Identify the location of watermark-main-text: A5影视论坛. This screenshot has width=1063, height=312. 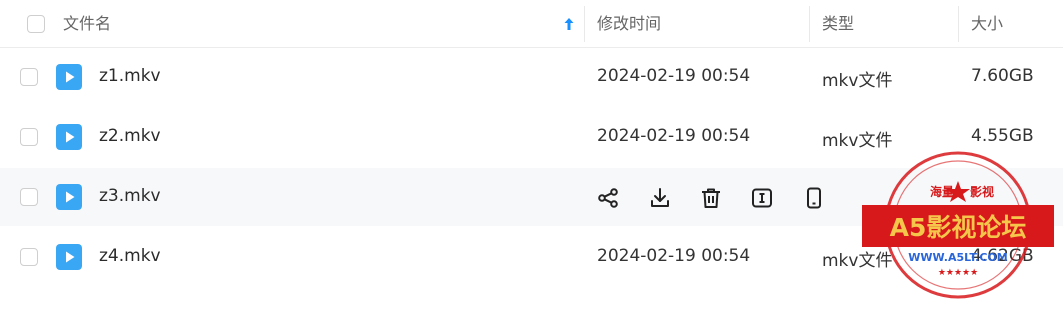
(958, 227).